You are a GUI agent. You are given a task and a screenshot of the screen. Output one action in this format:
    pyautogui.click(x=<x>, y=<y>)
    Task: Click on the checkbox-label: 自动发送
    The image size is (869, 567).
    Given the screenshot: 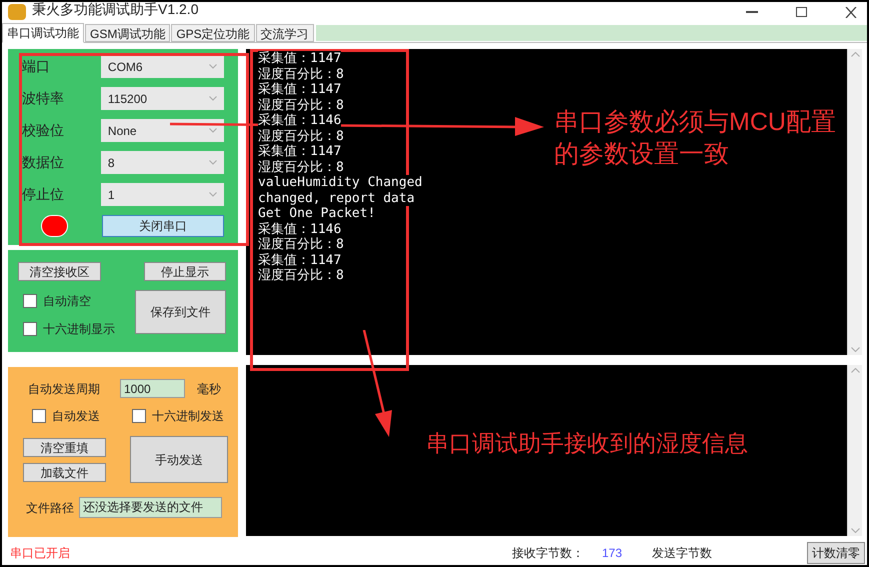 What is the action you would take?
    pyautogui.click(x=76, y=416)
    